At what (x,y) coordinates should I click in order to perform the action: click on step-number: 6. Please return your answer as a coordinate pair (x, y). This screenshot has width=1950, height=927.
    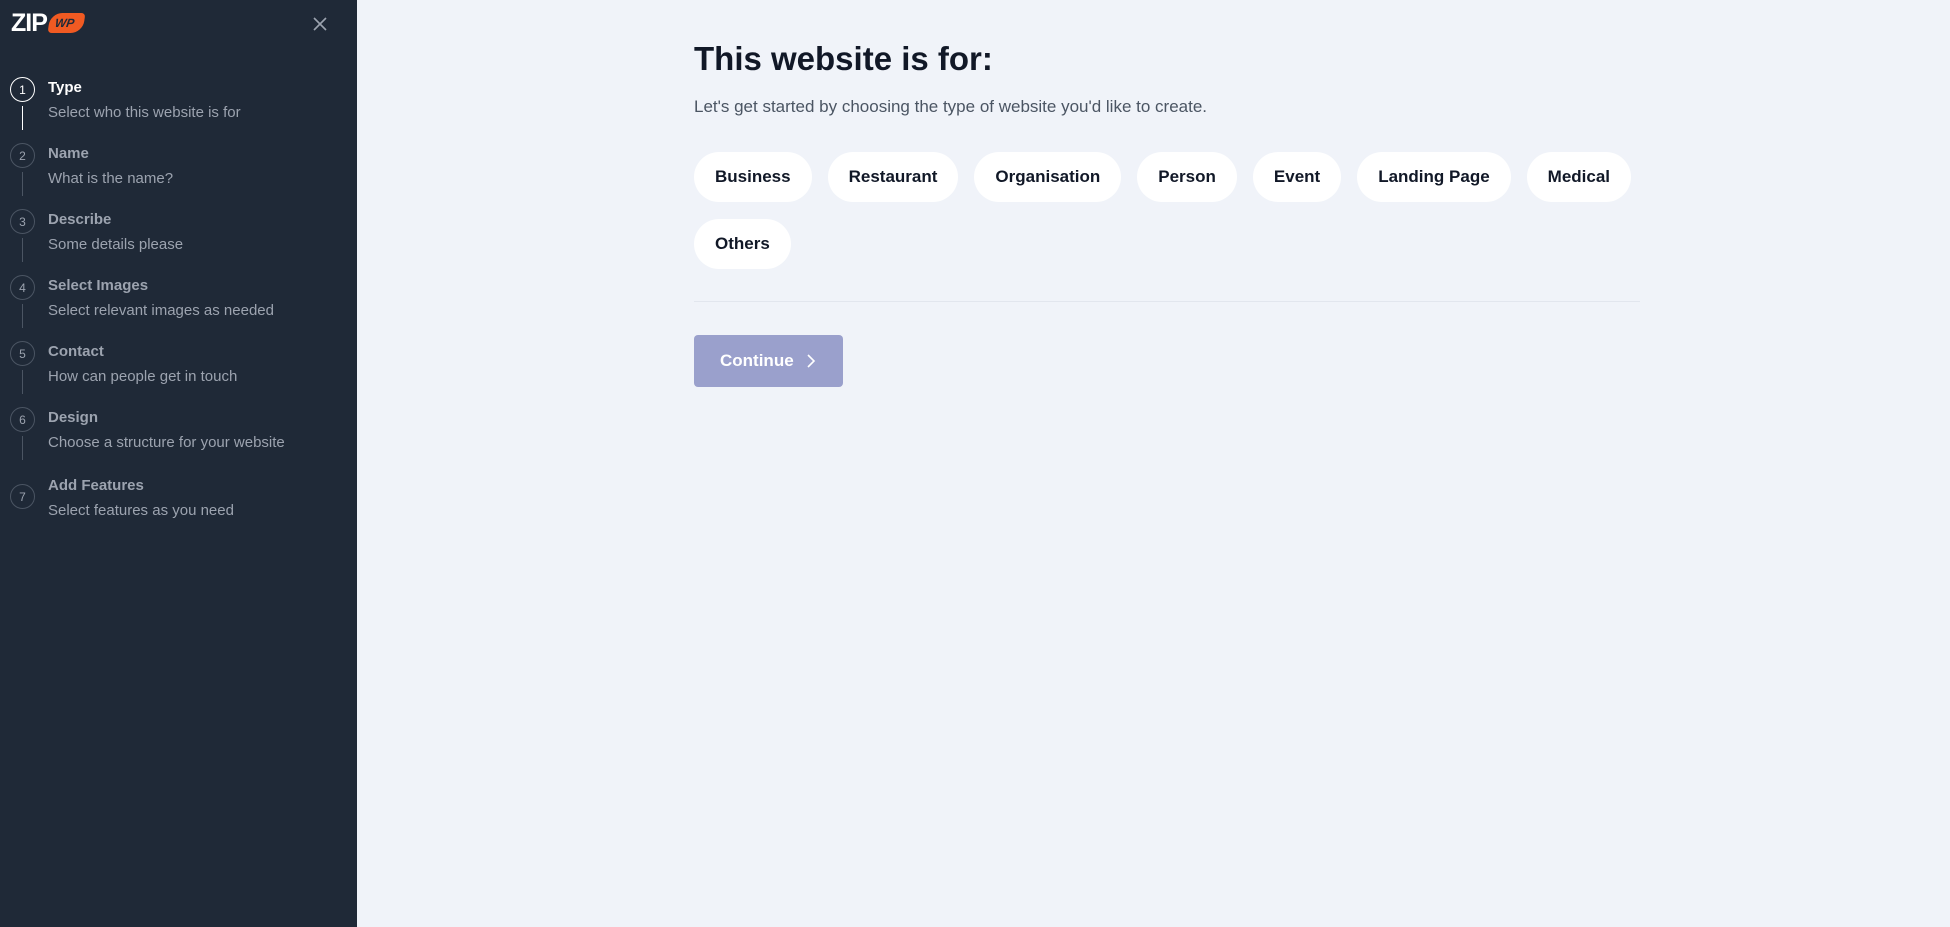
    Looking at the image, I should click on (22, 419).